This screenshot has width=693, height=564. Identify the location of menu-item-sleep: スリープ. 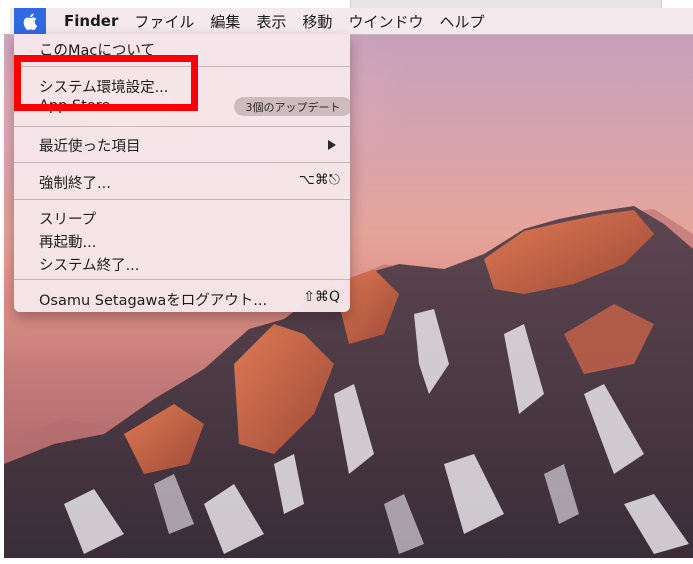
(182, 217).